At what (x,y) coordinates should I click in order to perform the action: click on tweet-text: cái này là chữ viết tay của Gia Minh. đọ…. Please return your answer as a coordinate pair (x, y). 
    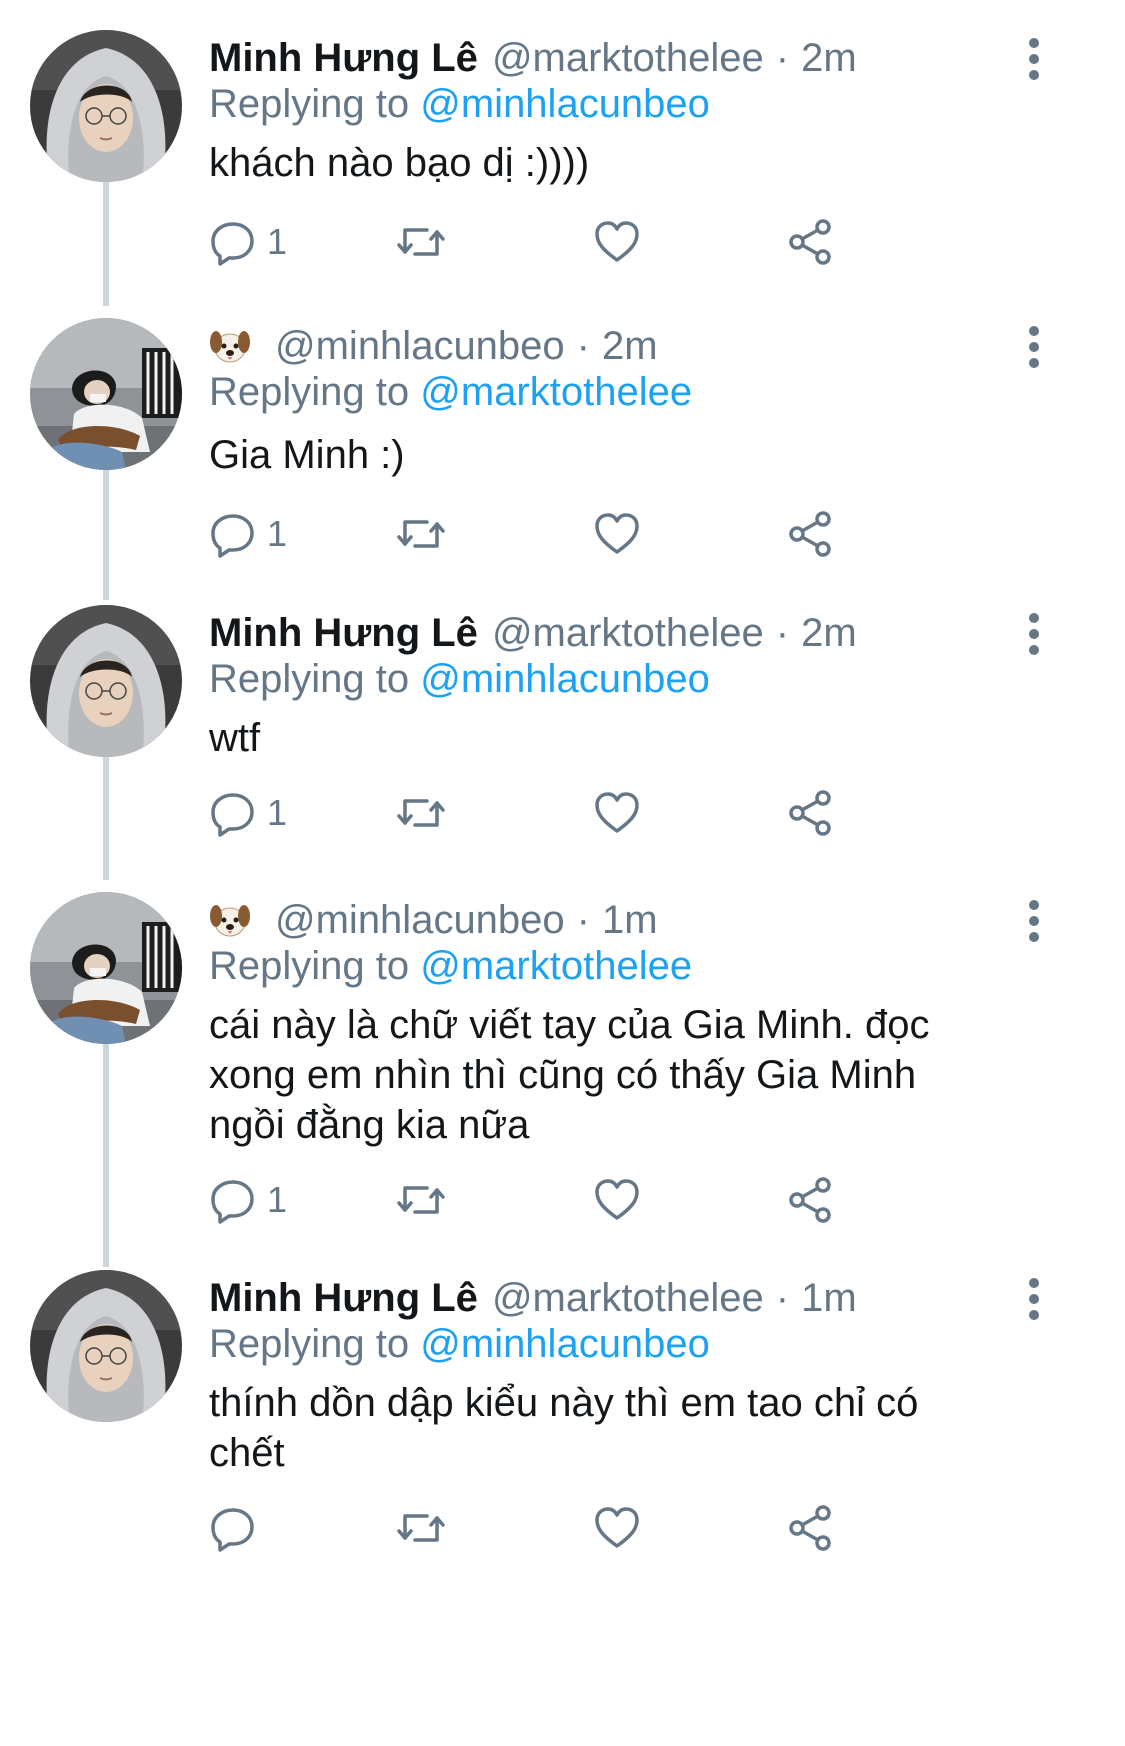
    Looking at the image, I should click on (609, 1075).